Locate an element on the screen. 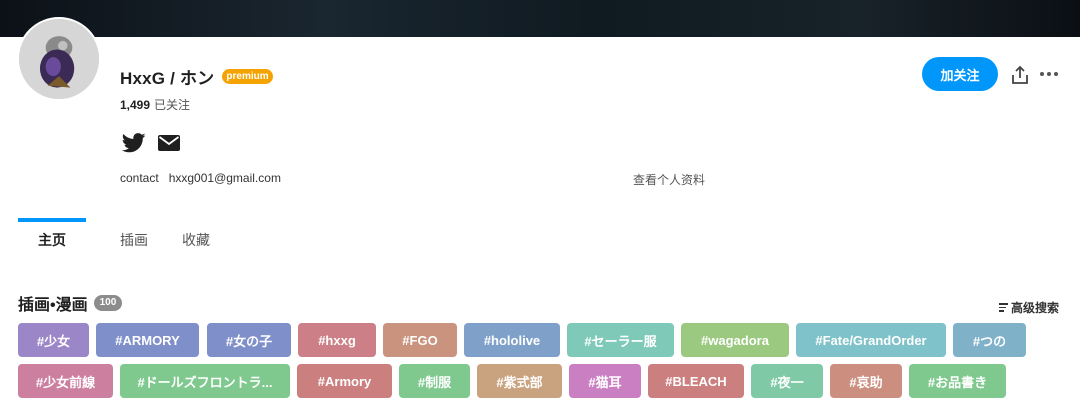 This screenshot has height=419, width=1080. section-title: 插画•漫画 is located at coordinates (53, 305).